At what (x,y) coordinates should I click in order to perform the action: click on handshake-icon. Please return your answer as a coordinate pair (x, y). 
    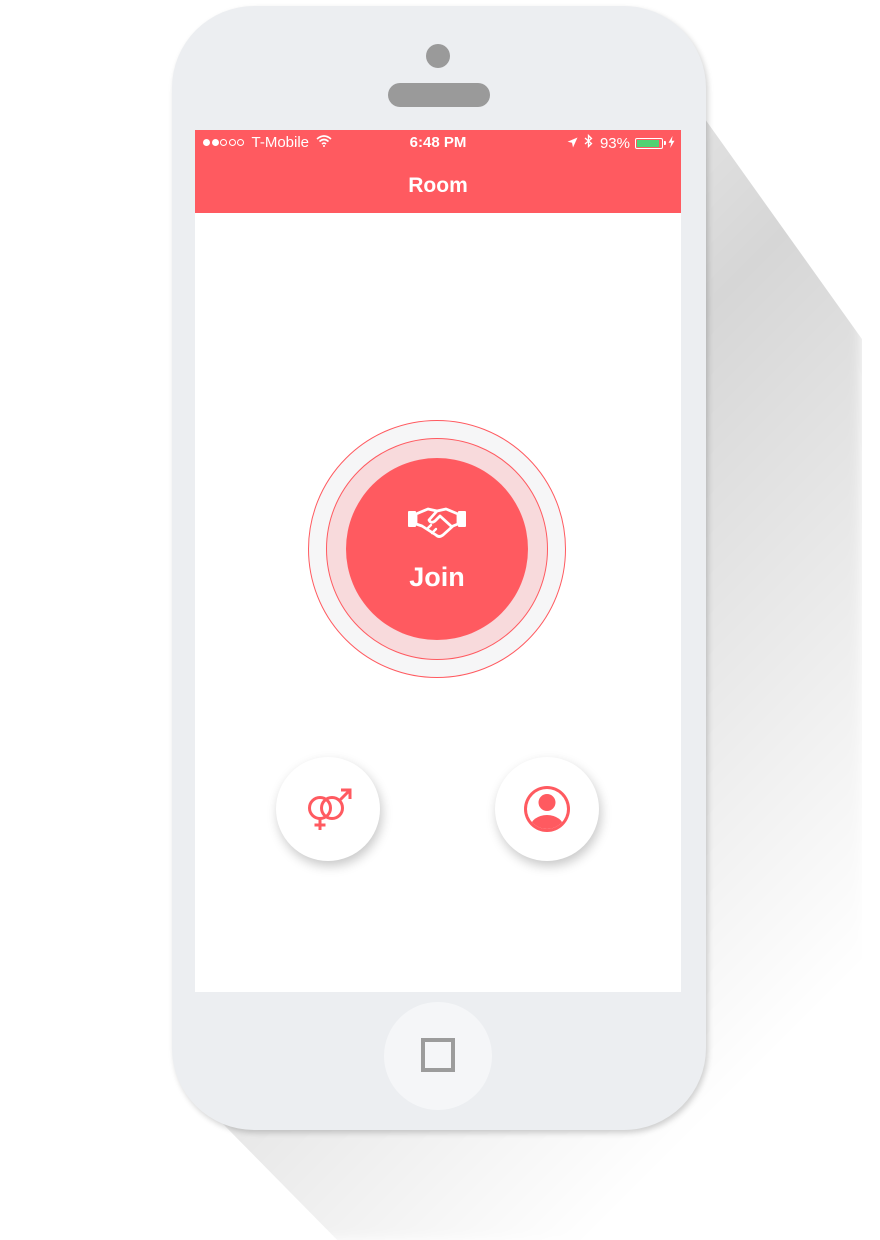
    Looking at the image, I should click on (437, 522).